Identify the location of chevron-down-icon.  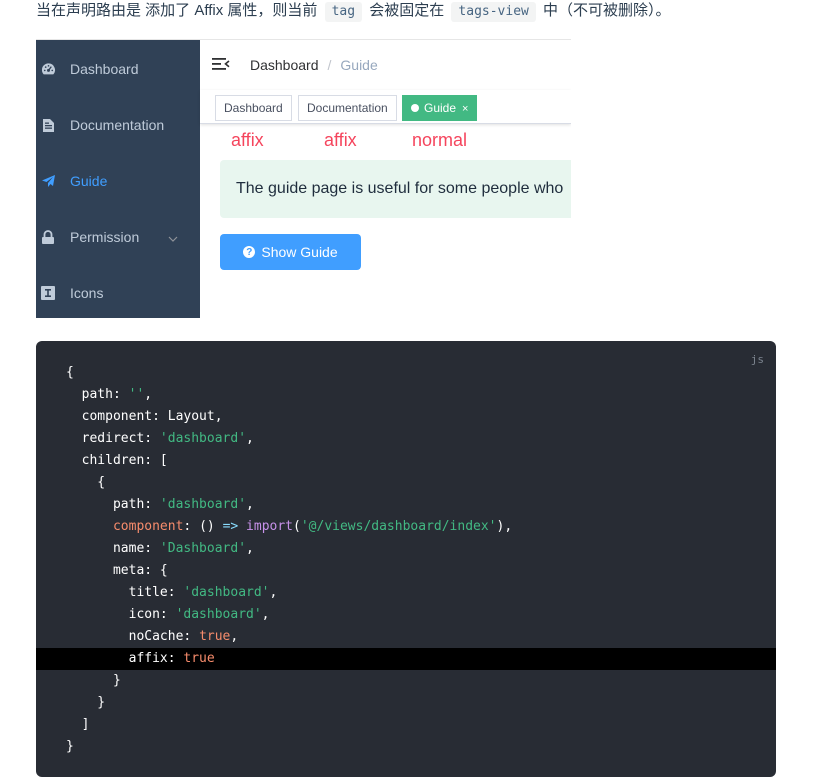
(173, 237).